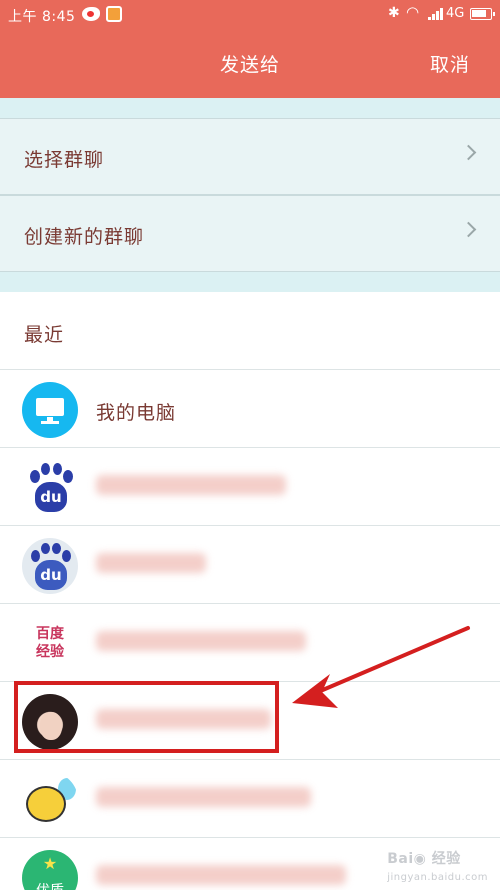  Describe the element at coordinates (482, 14) in the screenshot. I see `battery-icon` at that location.